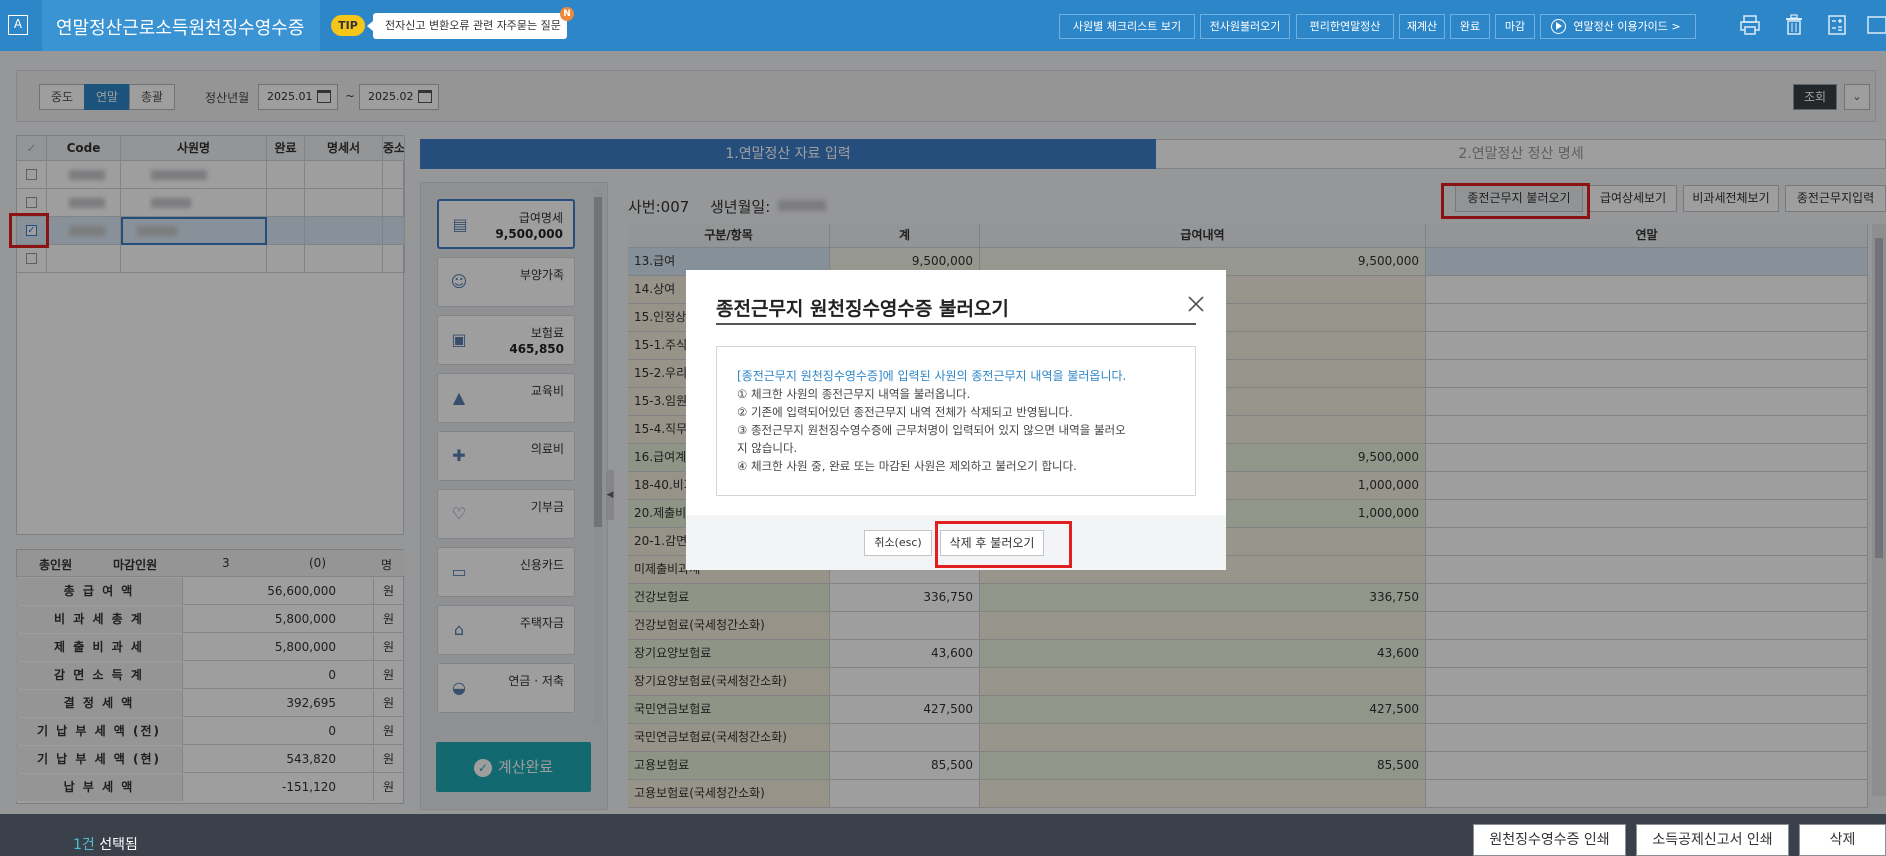 This screenshot has height=856, width=1886. Describe the element at coordinates (1245, 26) in the screenshot. I see `load-all-employees-button: 전사원불러오기` at that location.